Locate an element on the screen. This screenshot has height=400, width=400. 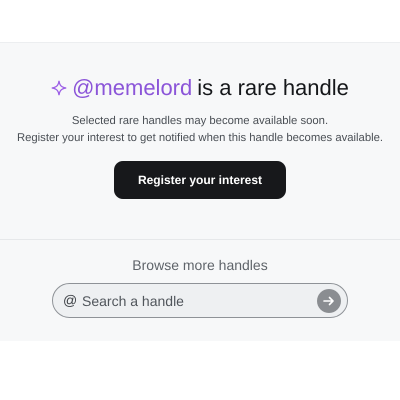
browse-title: Browse more handles is located at coordinates (200, 265).